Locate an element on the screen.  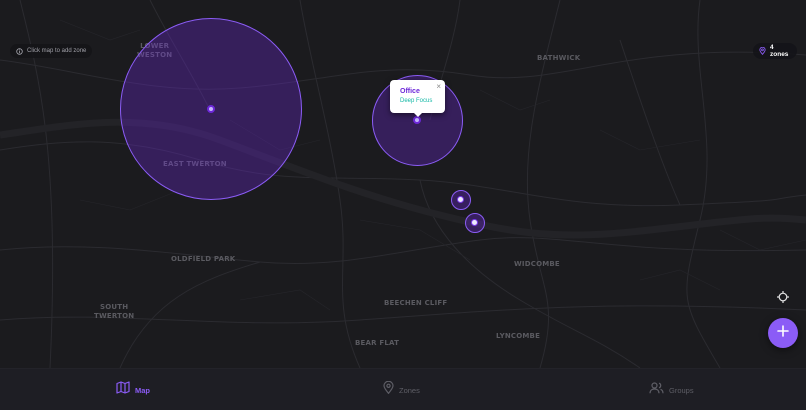
locate-button is located at coordinates (783, 299).